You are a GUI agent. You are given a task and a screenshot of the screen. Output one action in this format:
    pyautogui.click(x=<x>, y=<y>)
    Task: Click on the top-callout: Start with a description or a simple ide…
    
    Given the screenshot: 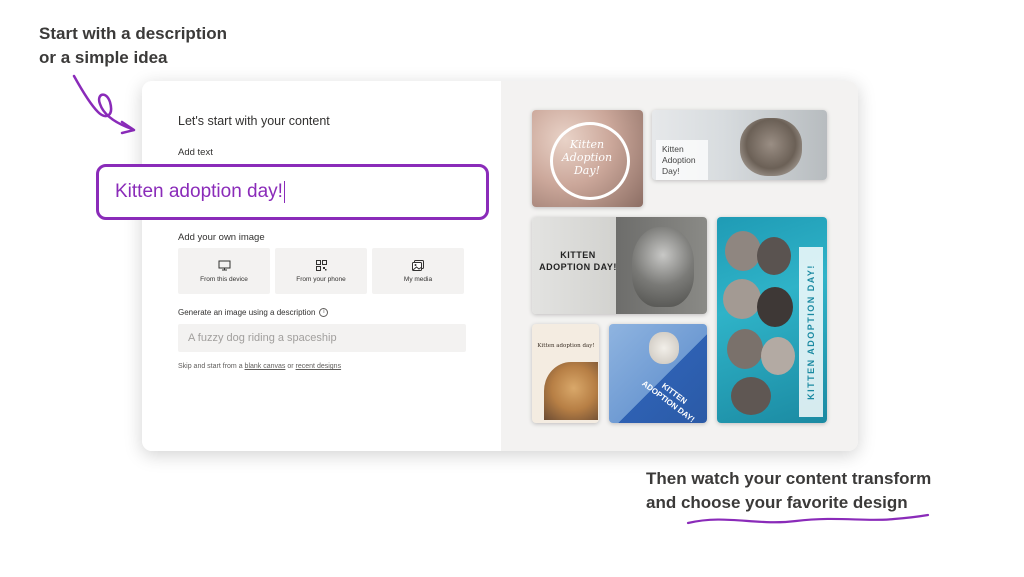 What is the action you would take?
    pyautogui.click(x=133, y=46)
    